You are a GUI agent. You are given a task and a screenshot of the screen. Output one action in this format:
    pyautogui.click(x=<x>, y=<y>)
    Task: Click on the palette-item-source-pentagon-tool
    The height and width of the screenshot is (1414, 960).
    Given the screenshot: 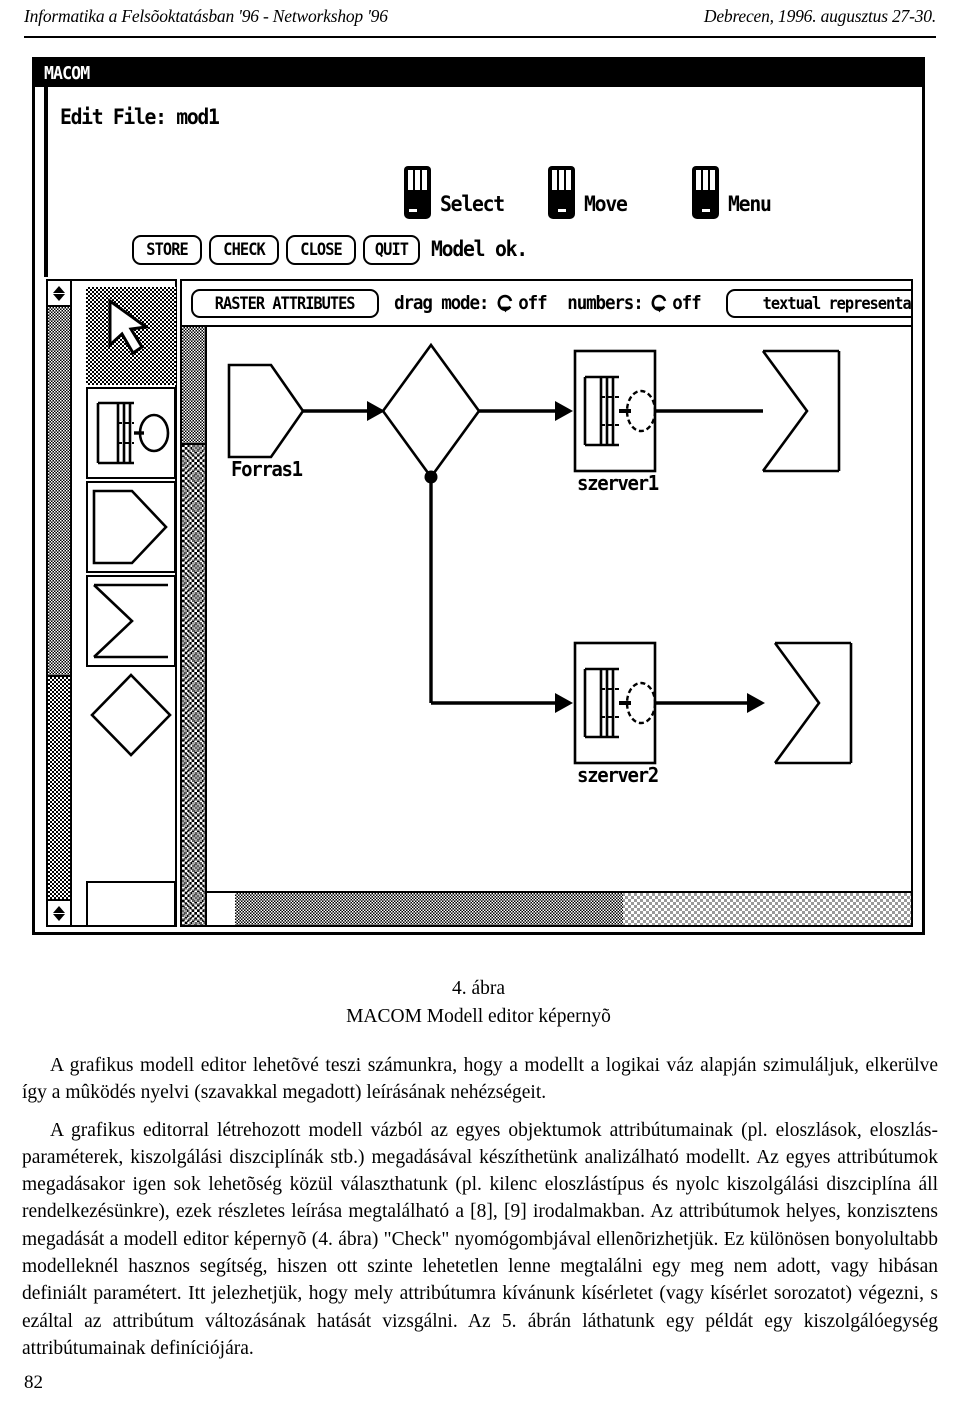 What is the action you would take?
    pyautogui.click(x=131, y=527)
    